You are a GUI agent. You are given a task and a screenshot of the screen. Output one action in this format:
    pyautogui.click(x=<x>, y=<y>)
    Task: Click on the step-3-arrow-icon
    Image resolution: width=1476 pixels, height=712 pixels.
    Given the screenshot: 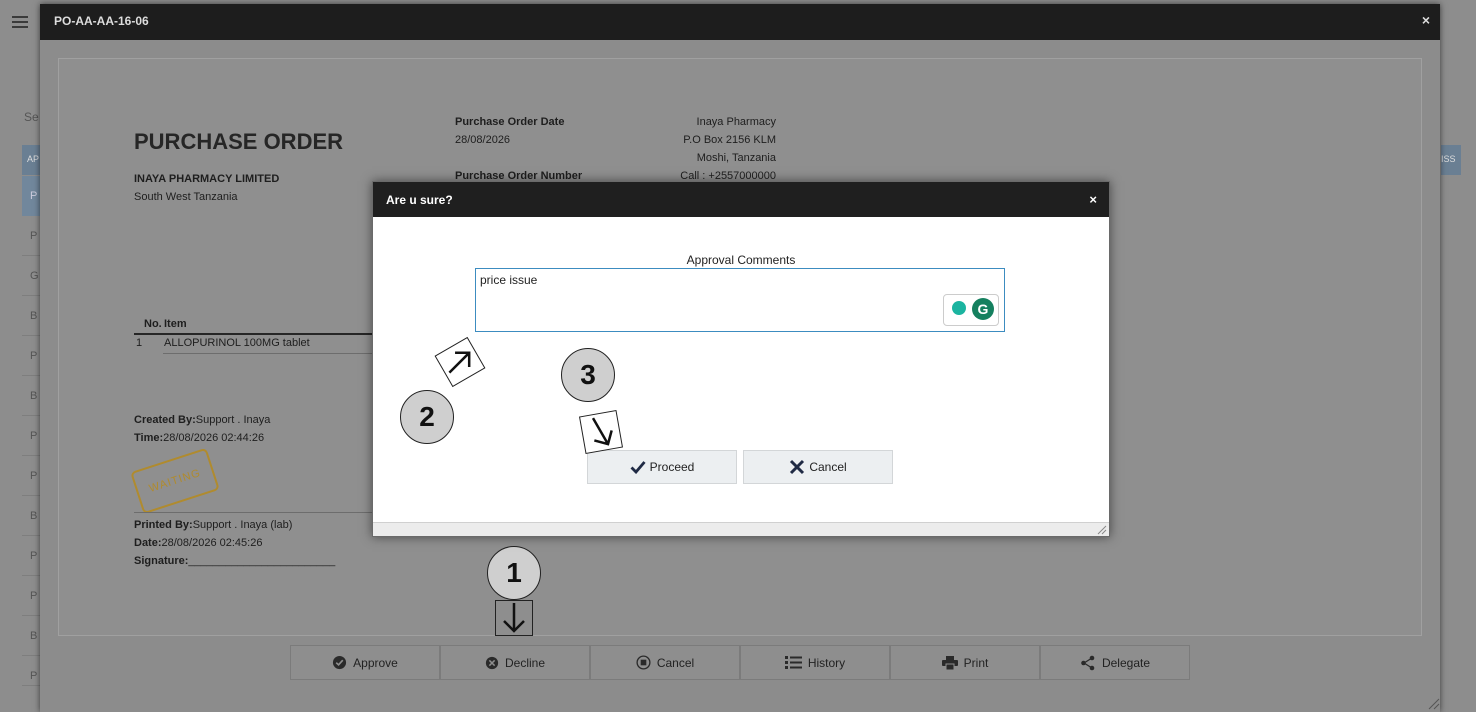 What is the action you would take?
    pyautogui.click(x=601, y=432)
    